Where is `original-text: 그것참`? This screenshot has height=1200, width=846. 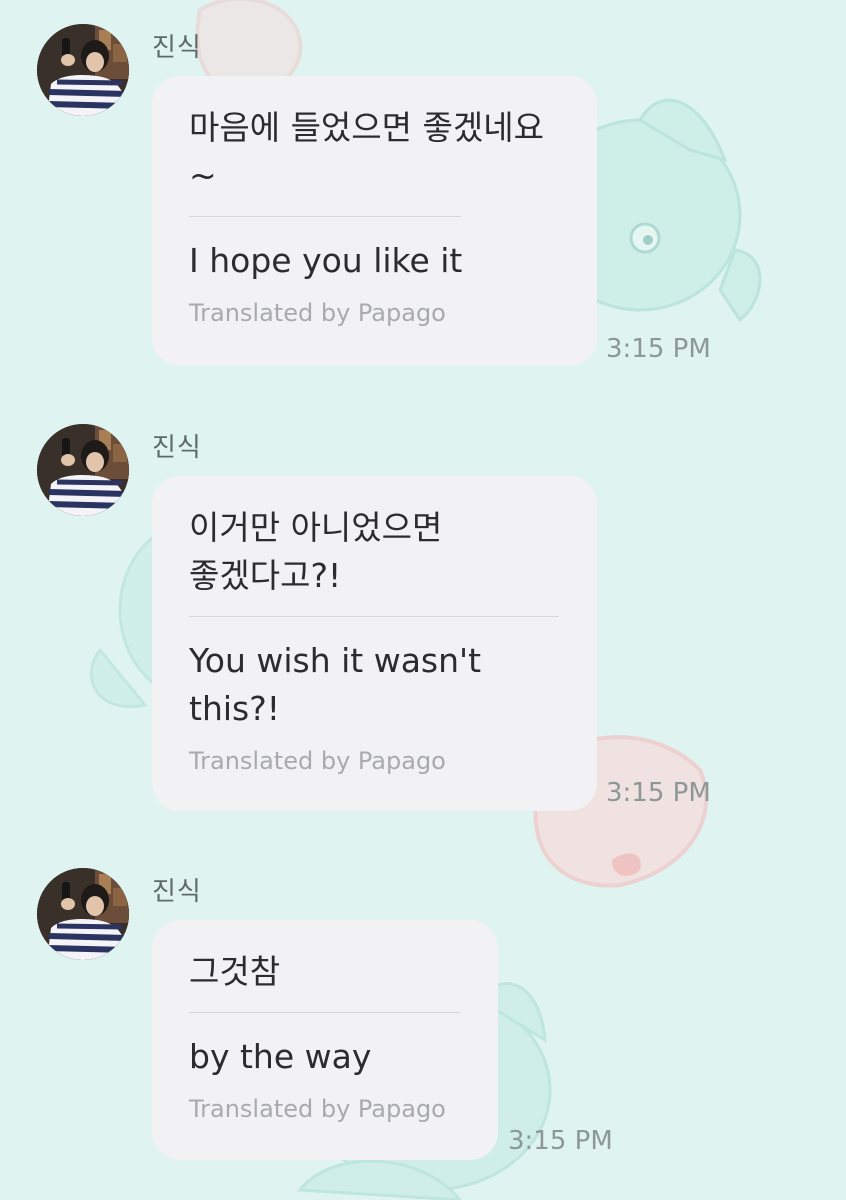
original-text: 그것참 is located at coordinates (235, 971).